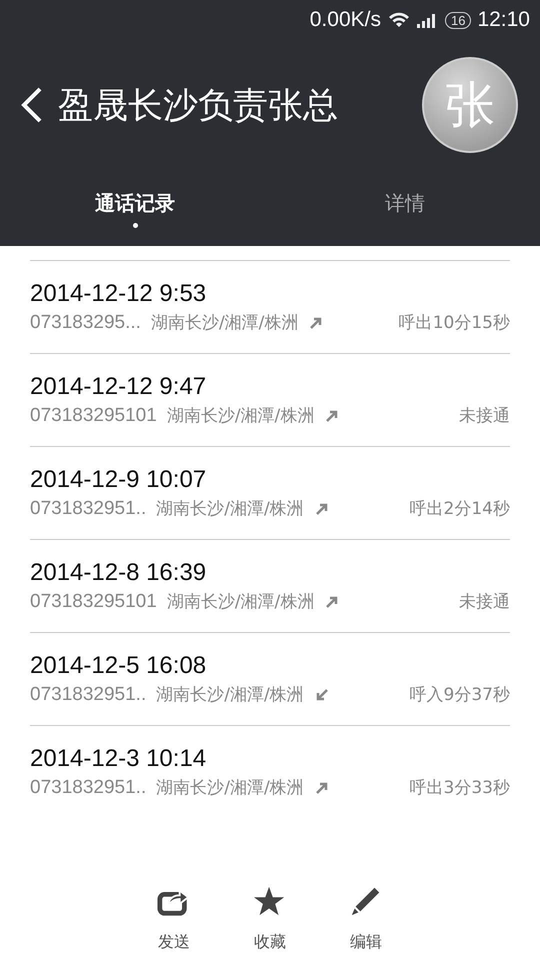 The height and width of the screenshot is (960, 540). What do you see at coordinates (345, 20) in the screenshot?
I see `network-speed: 0.00K/s` at bounding box center [345, 20].